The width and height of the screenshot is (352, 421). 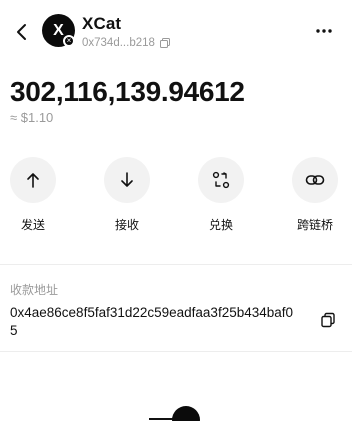 I want to click on bridge-button: 跨链桥, so click(x=315, y=195).